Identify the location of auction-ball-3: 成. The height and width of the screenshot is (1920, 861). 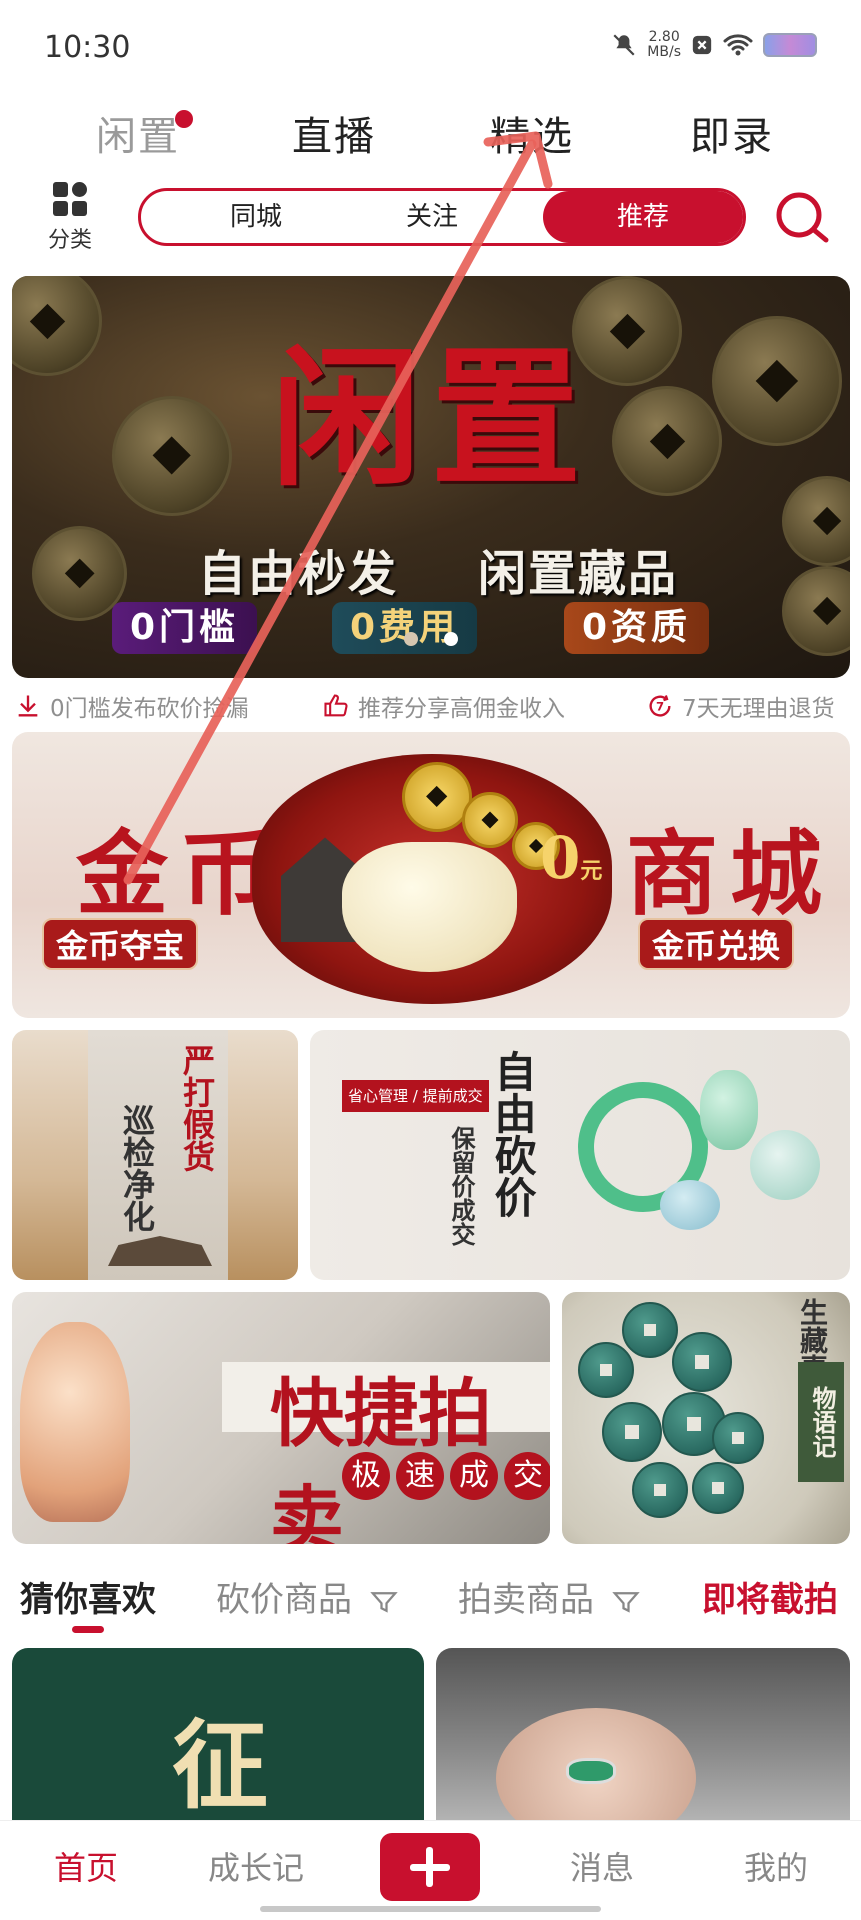
(474, 1476).